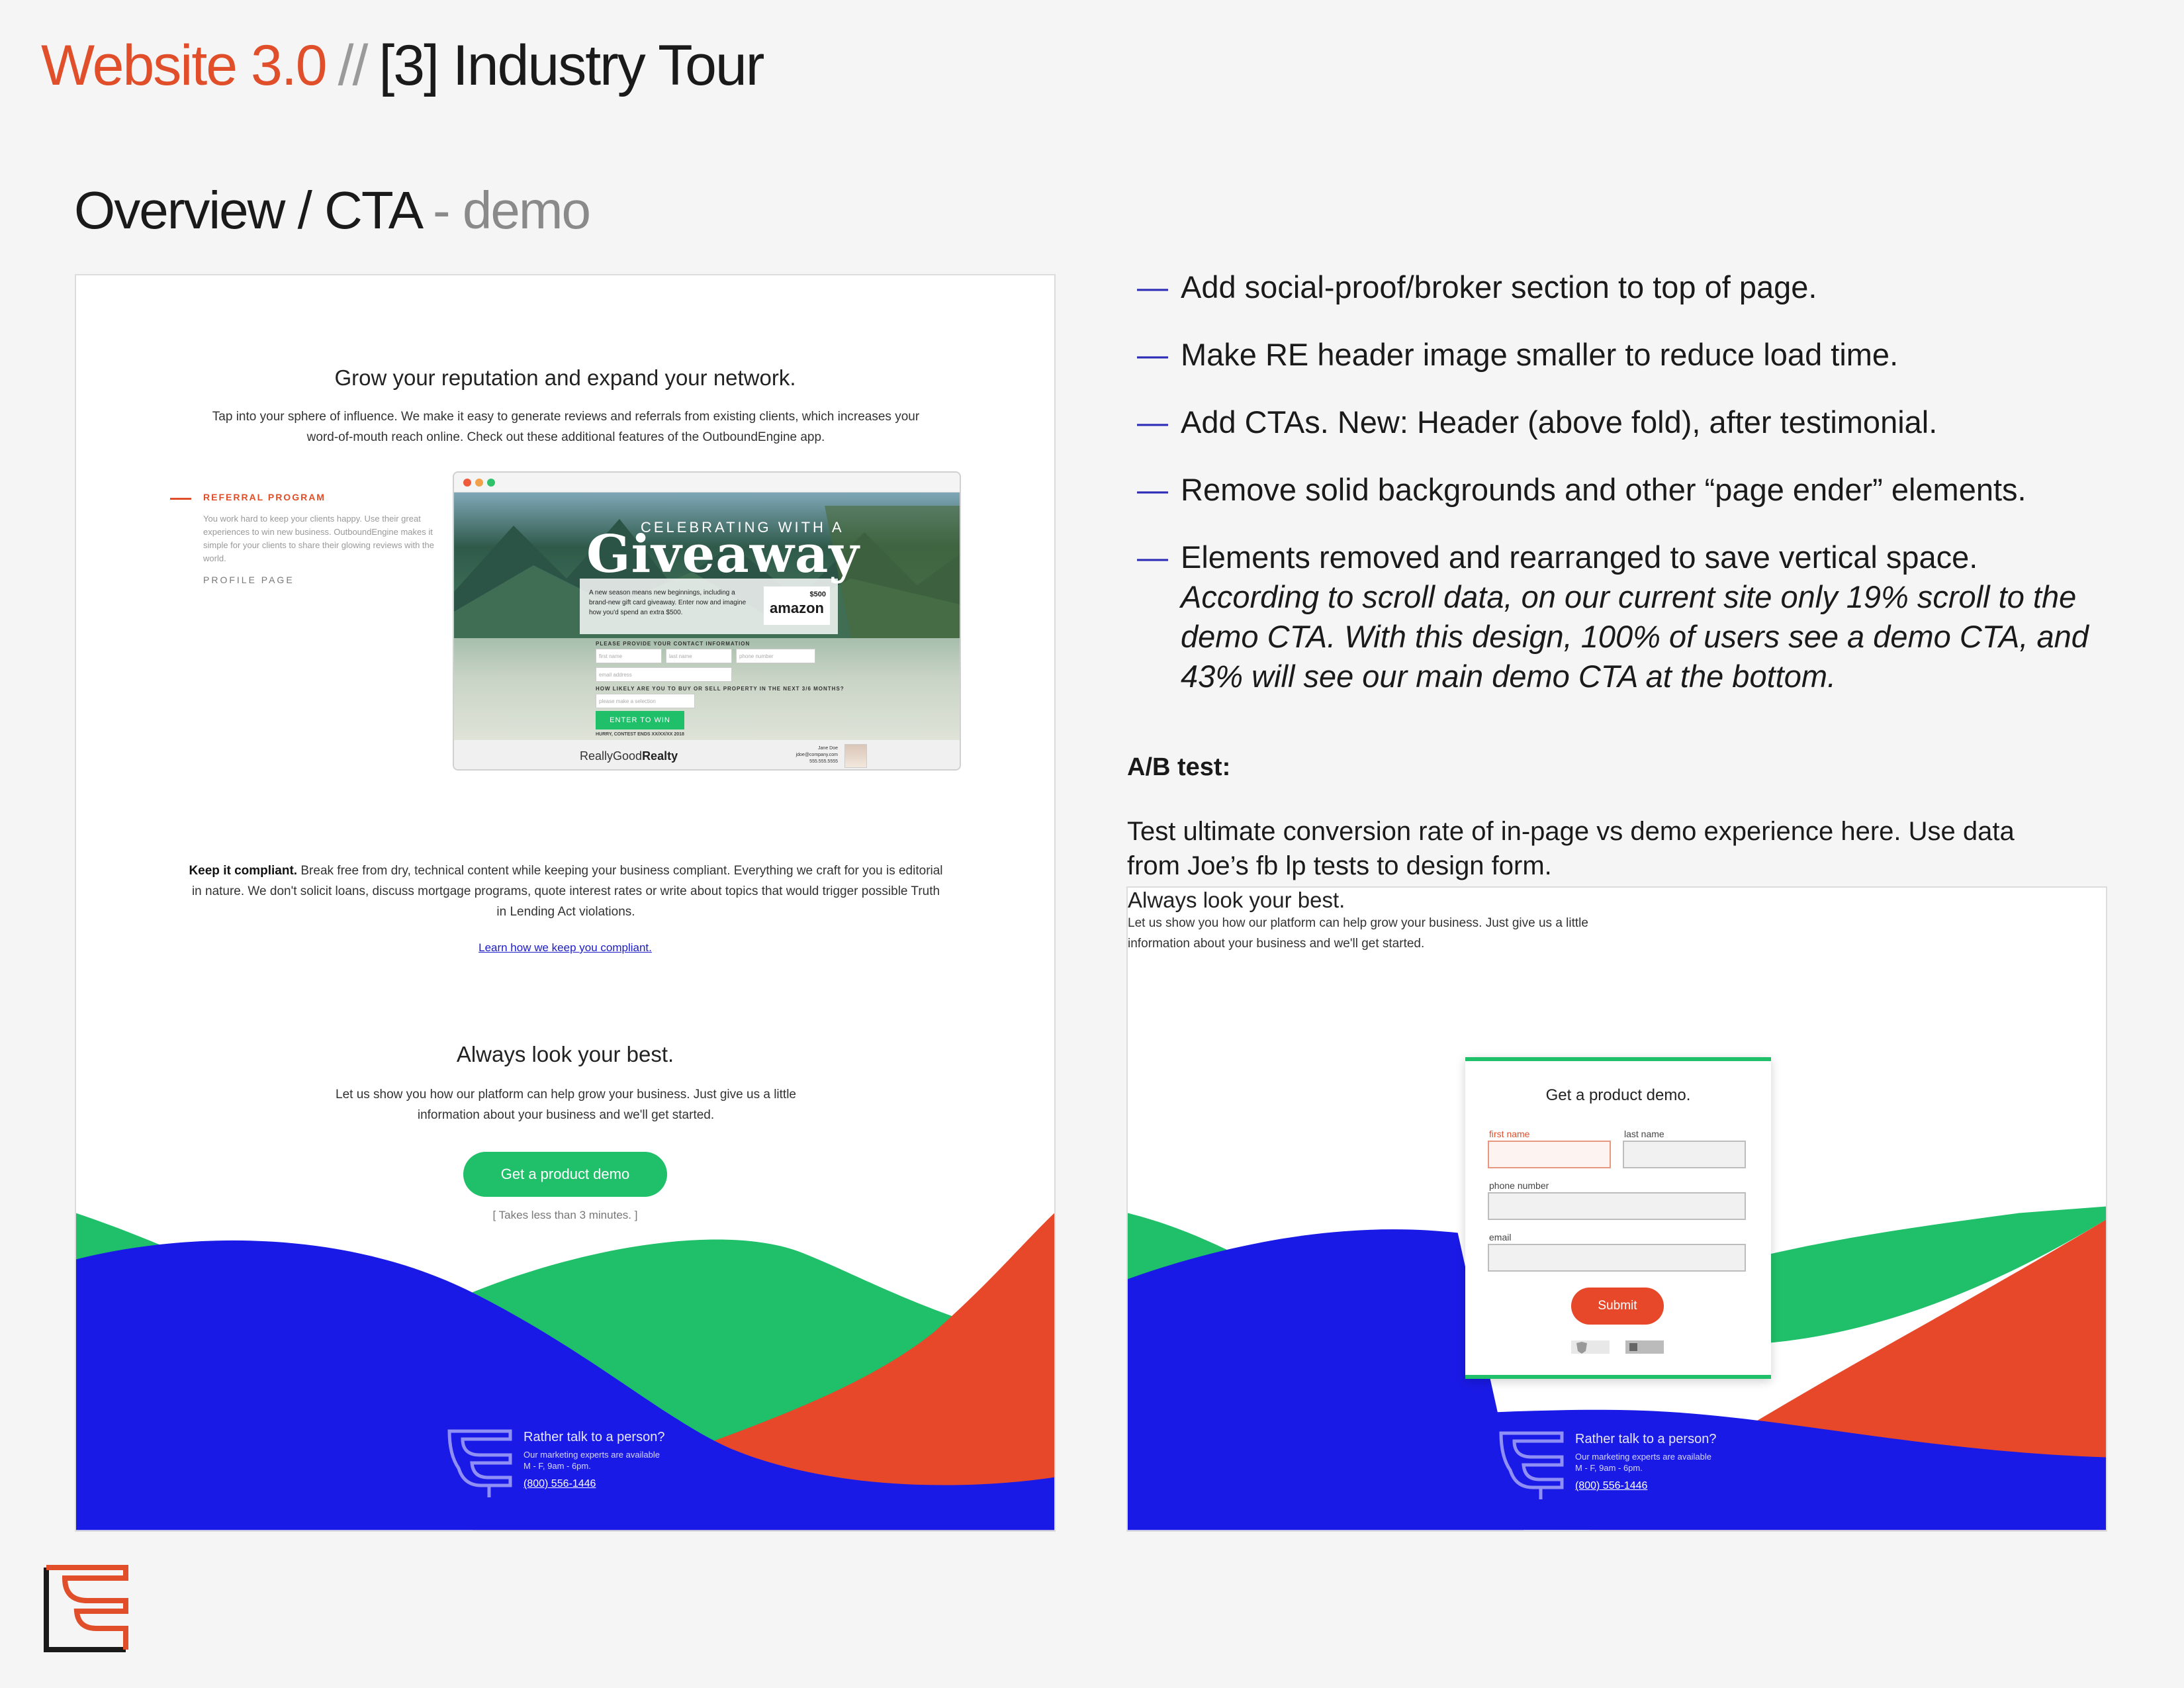  What do you see at coordinates (1617, 1206) in the screenshot?
I see `phone-field` at bounding box center [1617, 1206].